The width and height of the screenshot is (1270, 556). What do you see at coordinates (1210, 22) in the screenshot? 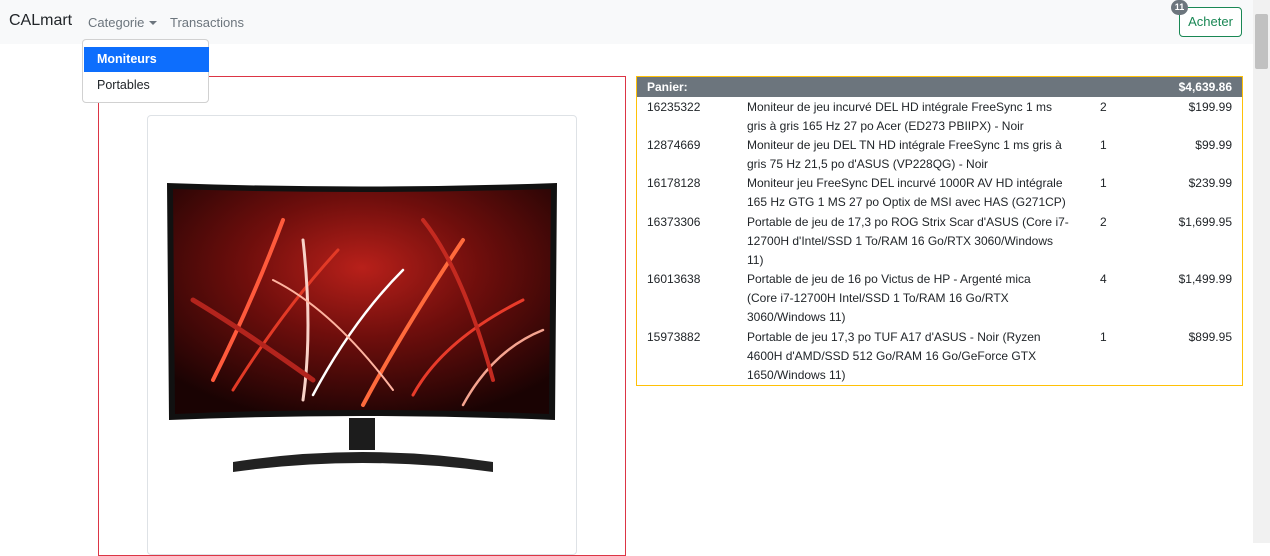
I see `buy-button: Acheter` at bounding box center [1210, 22].